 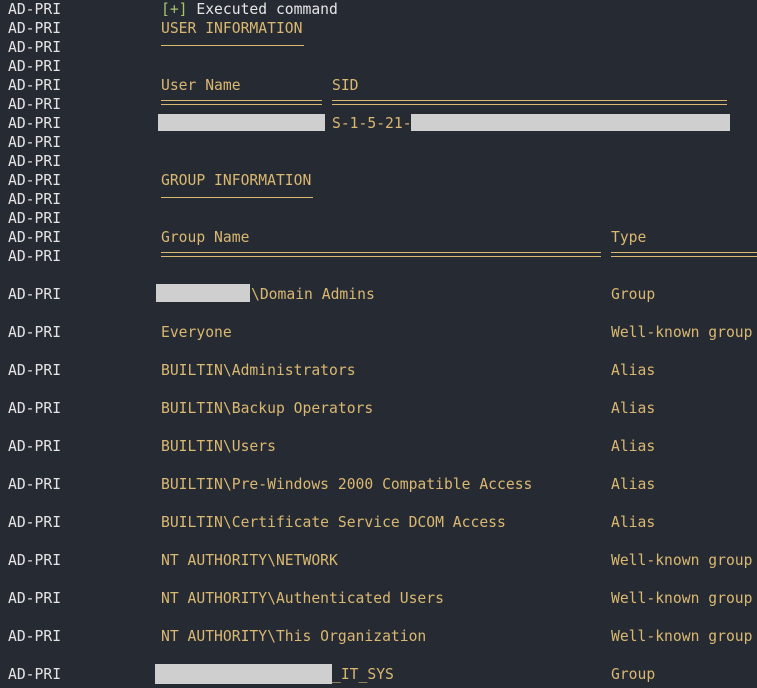 What do you see at coordinates (629, 237) in the screenshot?
I see `type-header: Type` at bounding box center [629, 237].